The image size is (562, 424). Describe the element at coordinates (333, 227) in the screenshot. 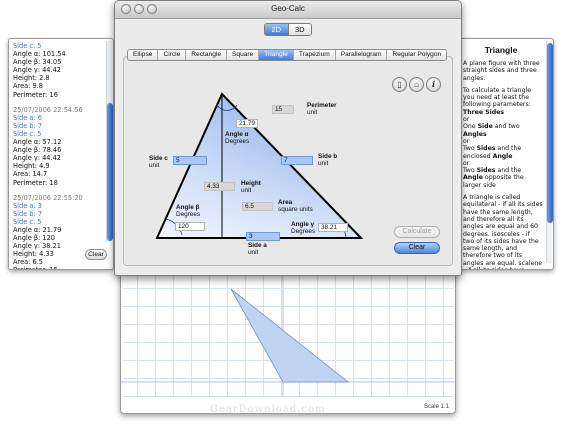

I see `angle-gamma-field: 38.21` at that location.